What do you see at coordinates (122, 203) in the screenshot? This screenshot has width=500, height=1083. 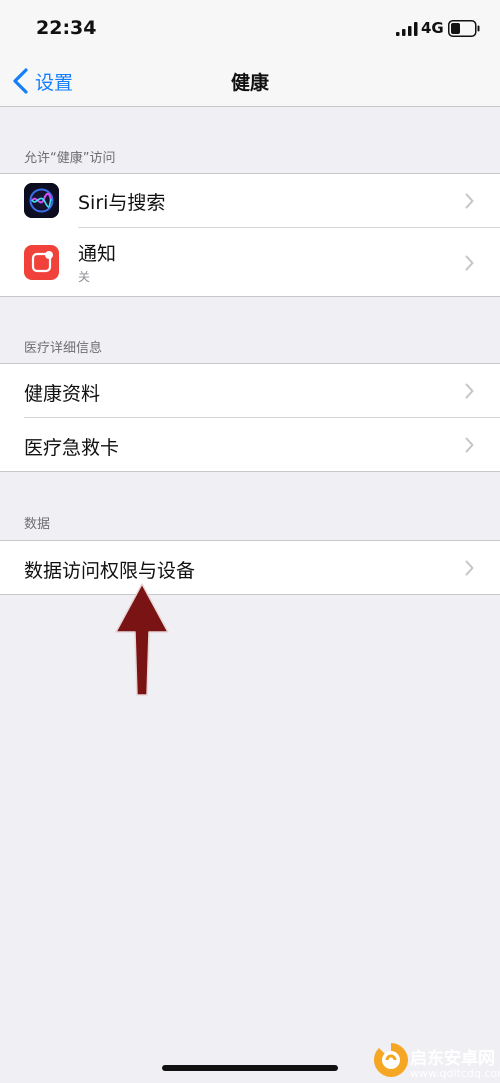 I see `row-label: Siri与搜索` at bounding box center [122, 203].